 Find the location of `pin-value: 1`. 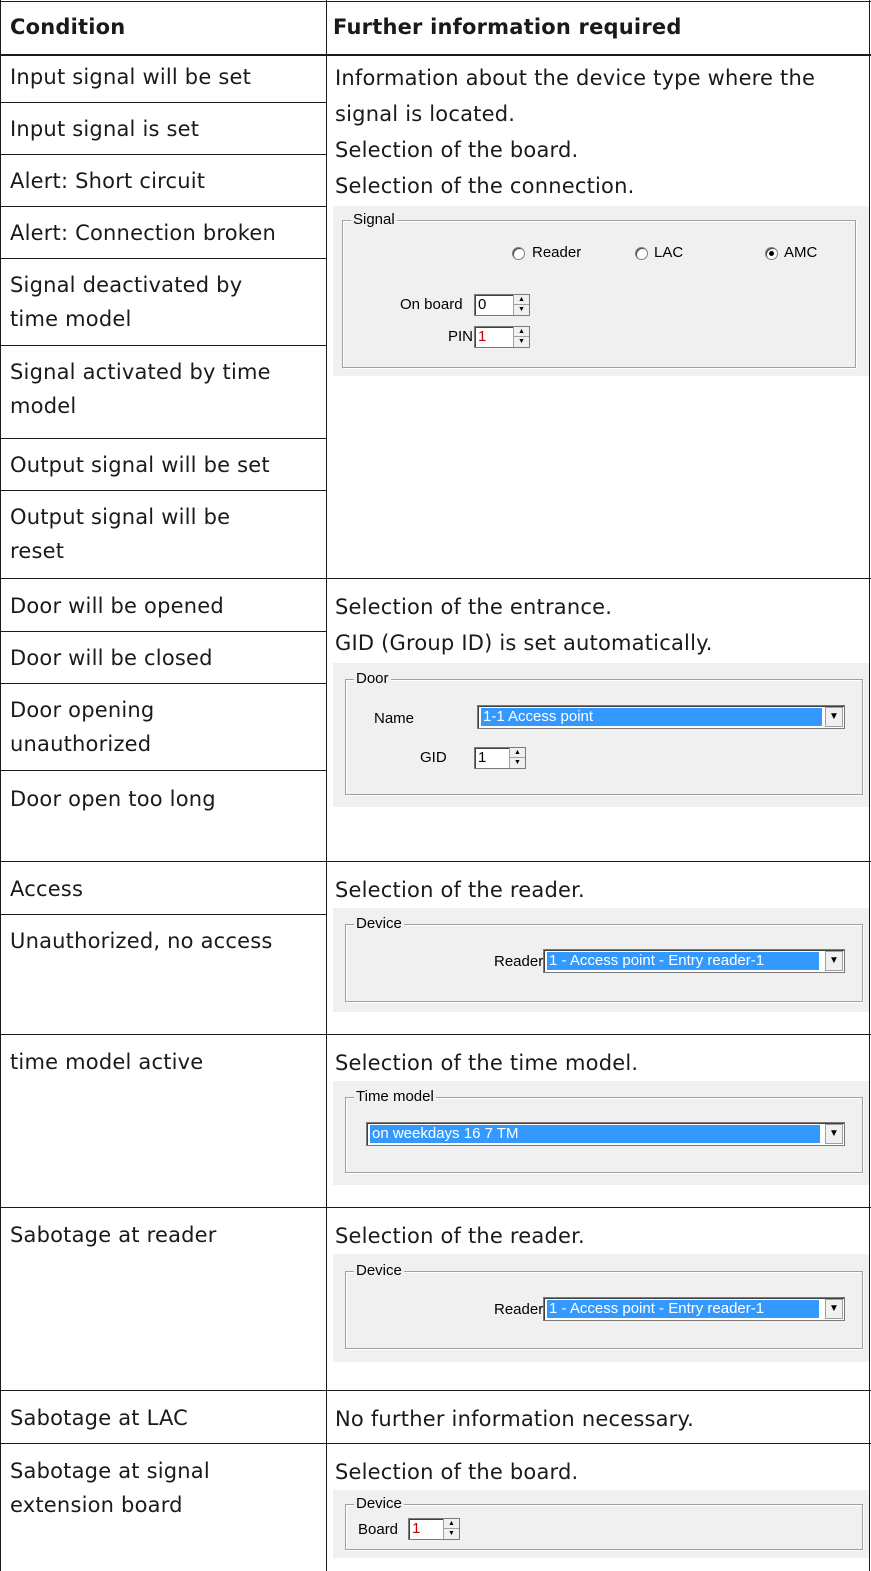

pin-value: 1 is located at coordinates (482, 336).